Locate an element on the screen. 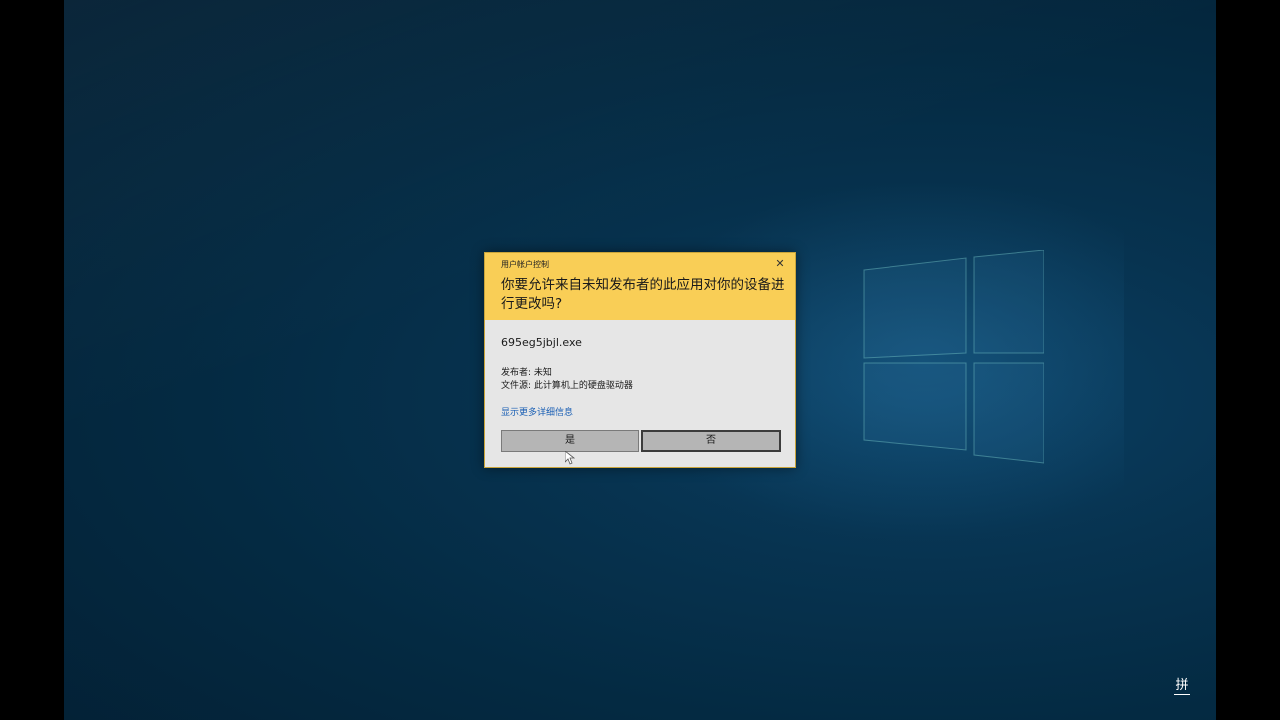  uac-header: 用户帐户控制 ✕ 你要允许来自未知发布者的此应用对你的设备进行更改吗? is located at coordinates (640, 286).